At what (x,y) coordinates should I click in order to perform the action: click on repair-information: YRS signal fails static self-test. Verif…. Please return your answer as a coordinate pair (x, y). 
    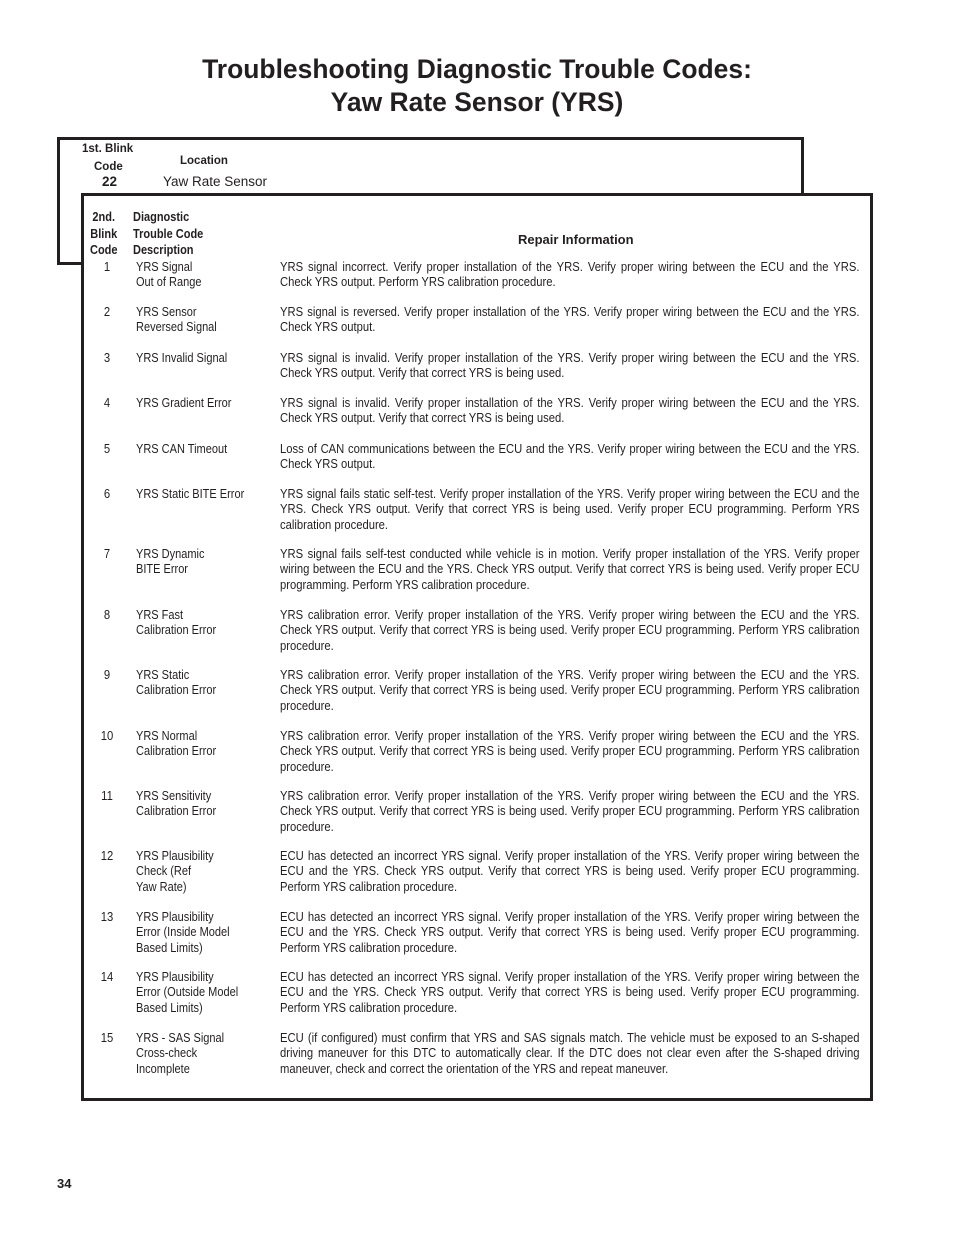
    Looking at the image, I should click on (570, 509).